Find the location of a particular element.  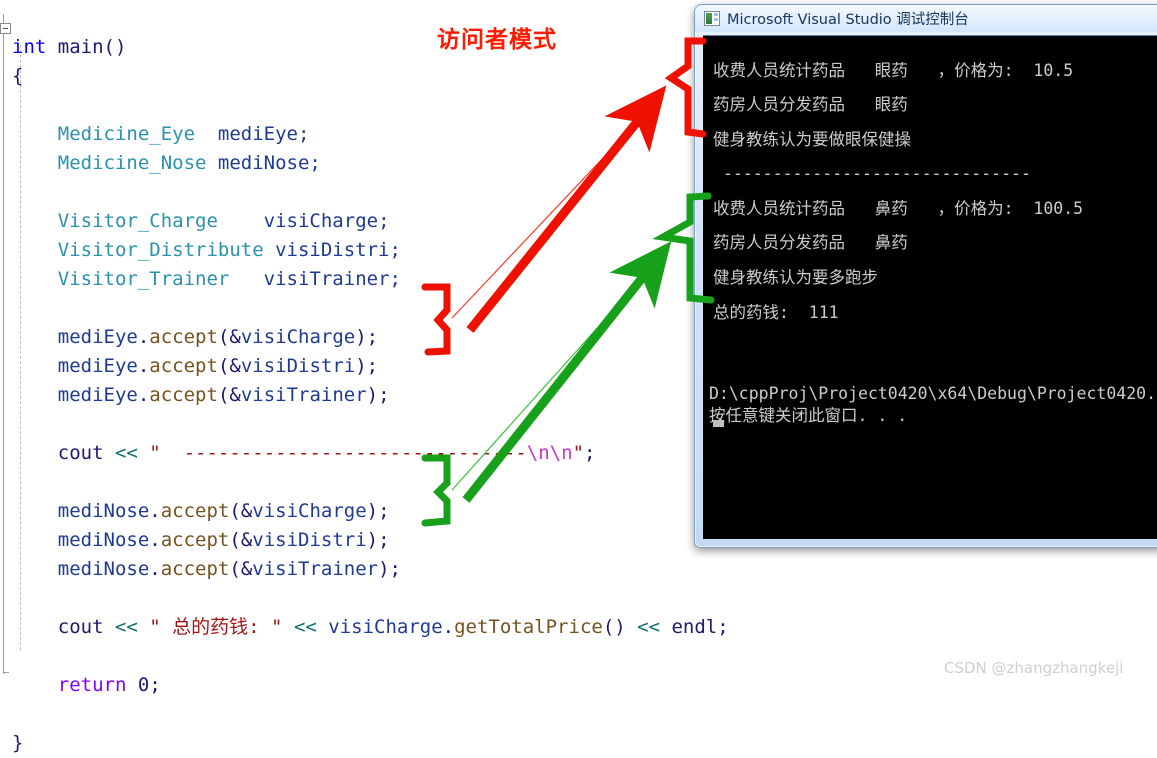

code-token: " ------------------------------ is located at coordinates (338, 453).